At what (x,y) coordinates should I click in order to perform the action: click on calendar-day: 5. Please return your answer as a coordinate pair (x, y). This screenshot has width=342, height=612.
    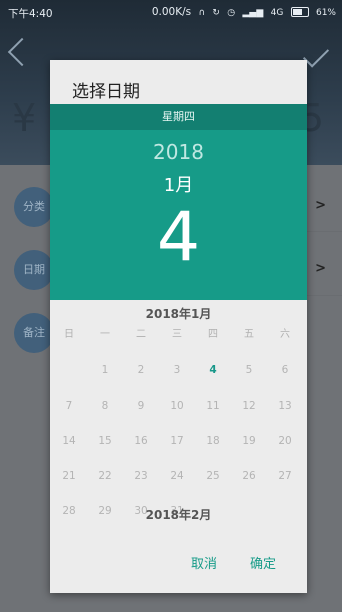
    Looking at the image, I should click on (249, 370).